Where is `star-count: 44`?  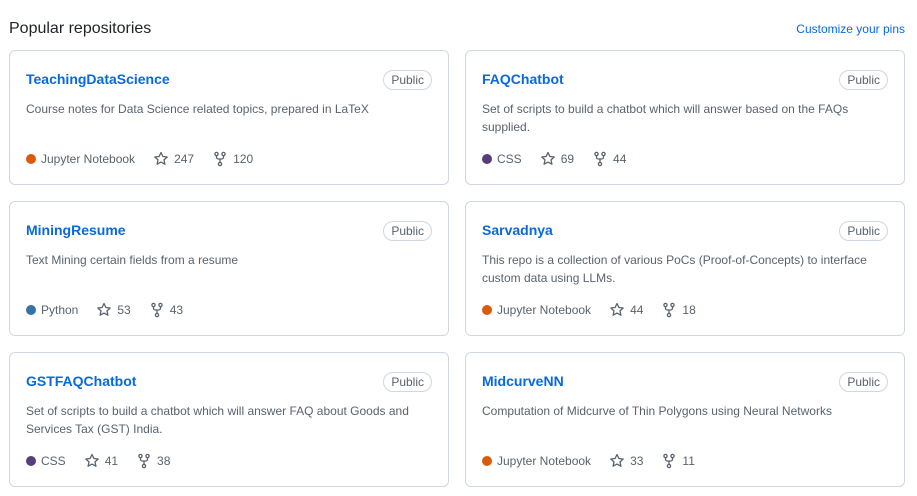 star-count: 44 is located at coordinates (637, 310).